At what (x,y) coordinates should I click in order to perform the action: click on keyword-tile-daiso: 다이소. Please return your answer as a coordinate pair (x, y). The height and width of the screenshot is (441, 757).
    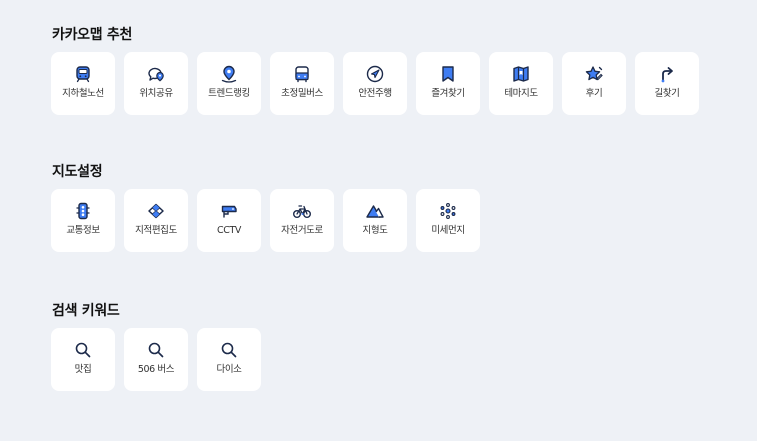
    Looking at the image, I should click on (229, 359).